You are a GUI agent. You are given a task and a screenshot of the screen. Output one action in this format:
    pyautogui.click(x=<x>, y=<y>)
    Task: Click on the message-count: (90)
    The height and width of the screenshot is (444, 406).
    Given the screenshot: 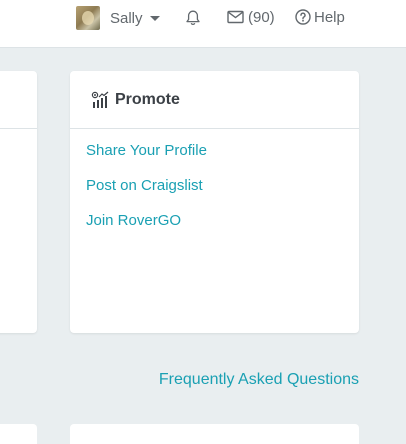 What is the action you would take?
    pyautogui.click(x=261, y=17)
    